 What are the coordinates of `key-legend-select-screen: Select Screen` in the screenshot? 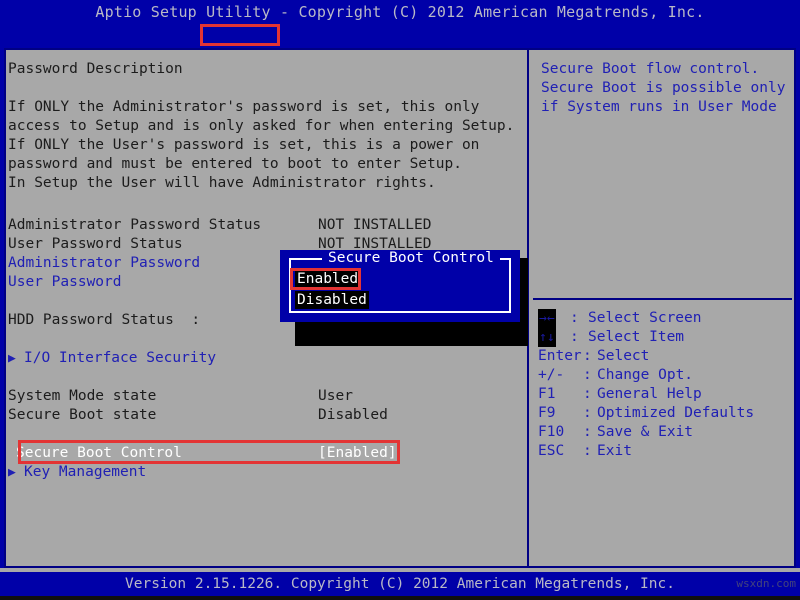 It's located at (645, 318).